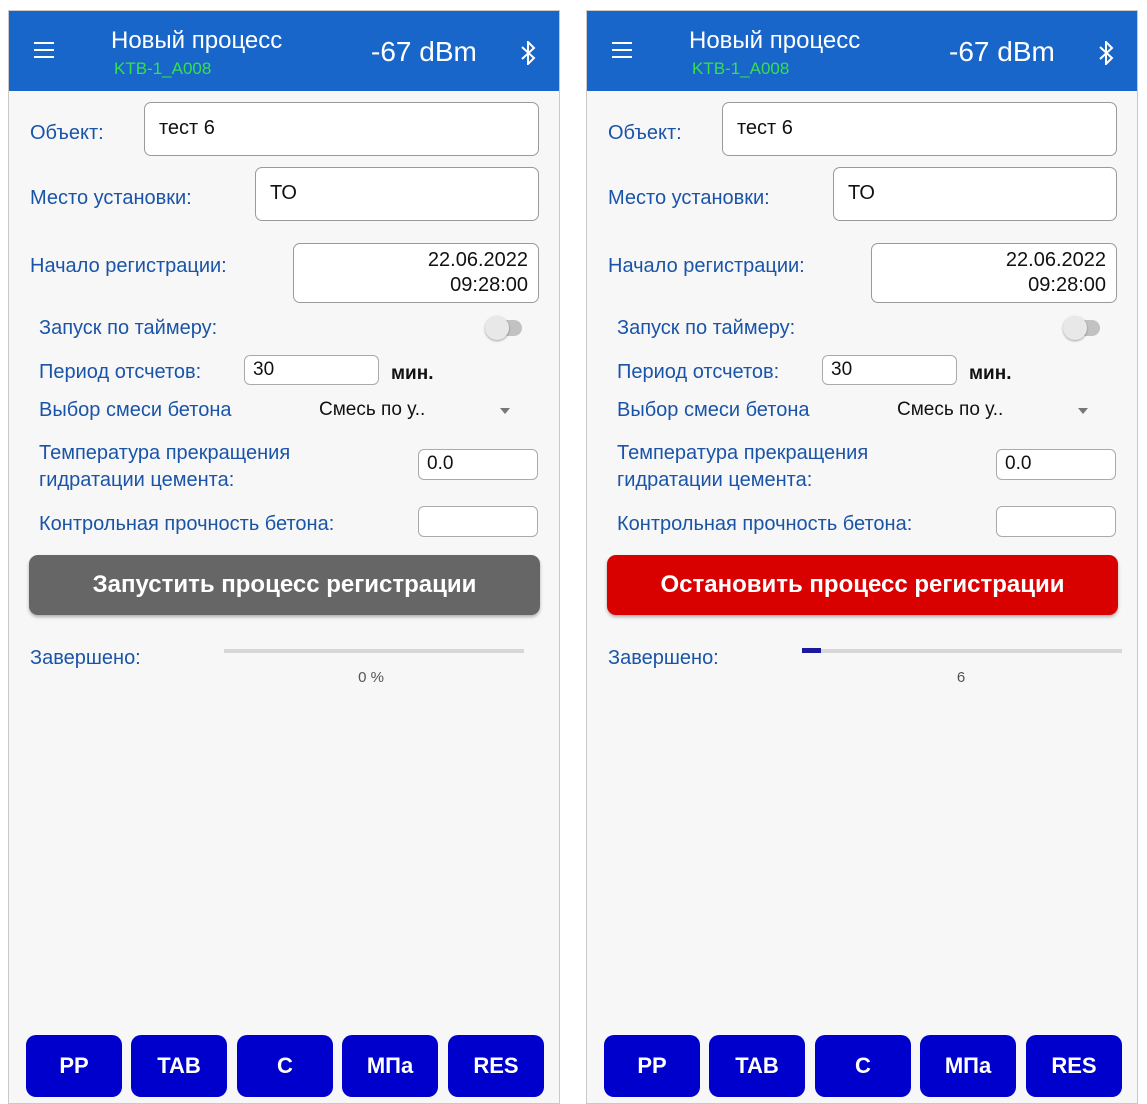 The width and height of the screenshot is (1147, 1104). I want to click on progress-text: 6, so click(961, 677).